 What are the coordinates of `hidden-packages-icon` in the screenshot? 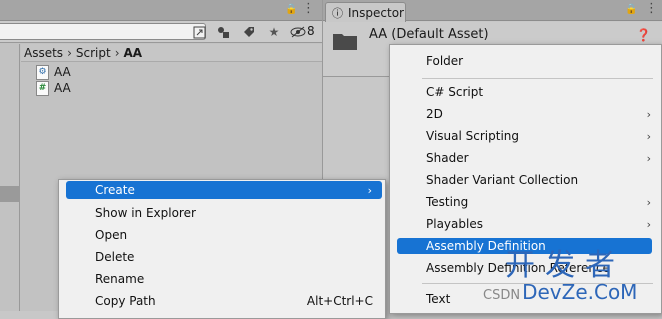 It's located at (298, 32).